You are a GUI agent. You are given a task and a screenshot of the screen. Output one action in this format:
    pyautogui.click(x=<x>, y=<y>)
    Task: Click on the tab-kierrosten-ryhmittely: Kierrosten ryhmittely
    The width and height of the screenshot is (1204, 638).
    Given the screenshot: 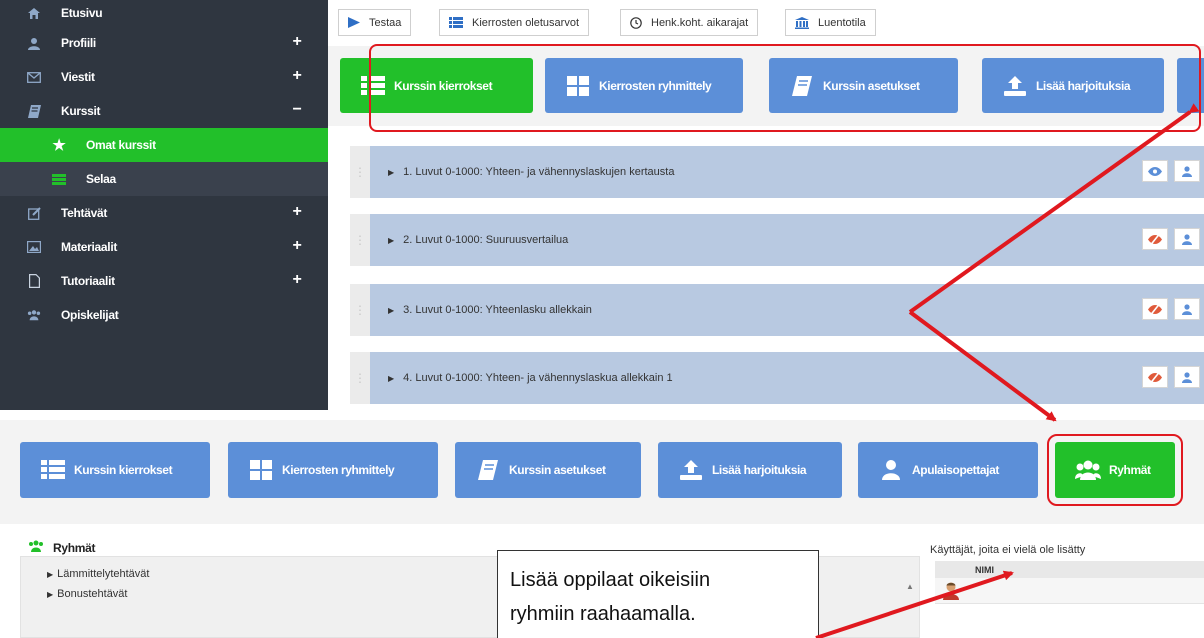 What is the action you would take?
    pyautogui.click(x=333, y=470)
    